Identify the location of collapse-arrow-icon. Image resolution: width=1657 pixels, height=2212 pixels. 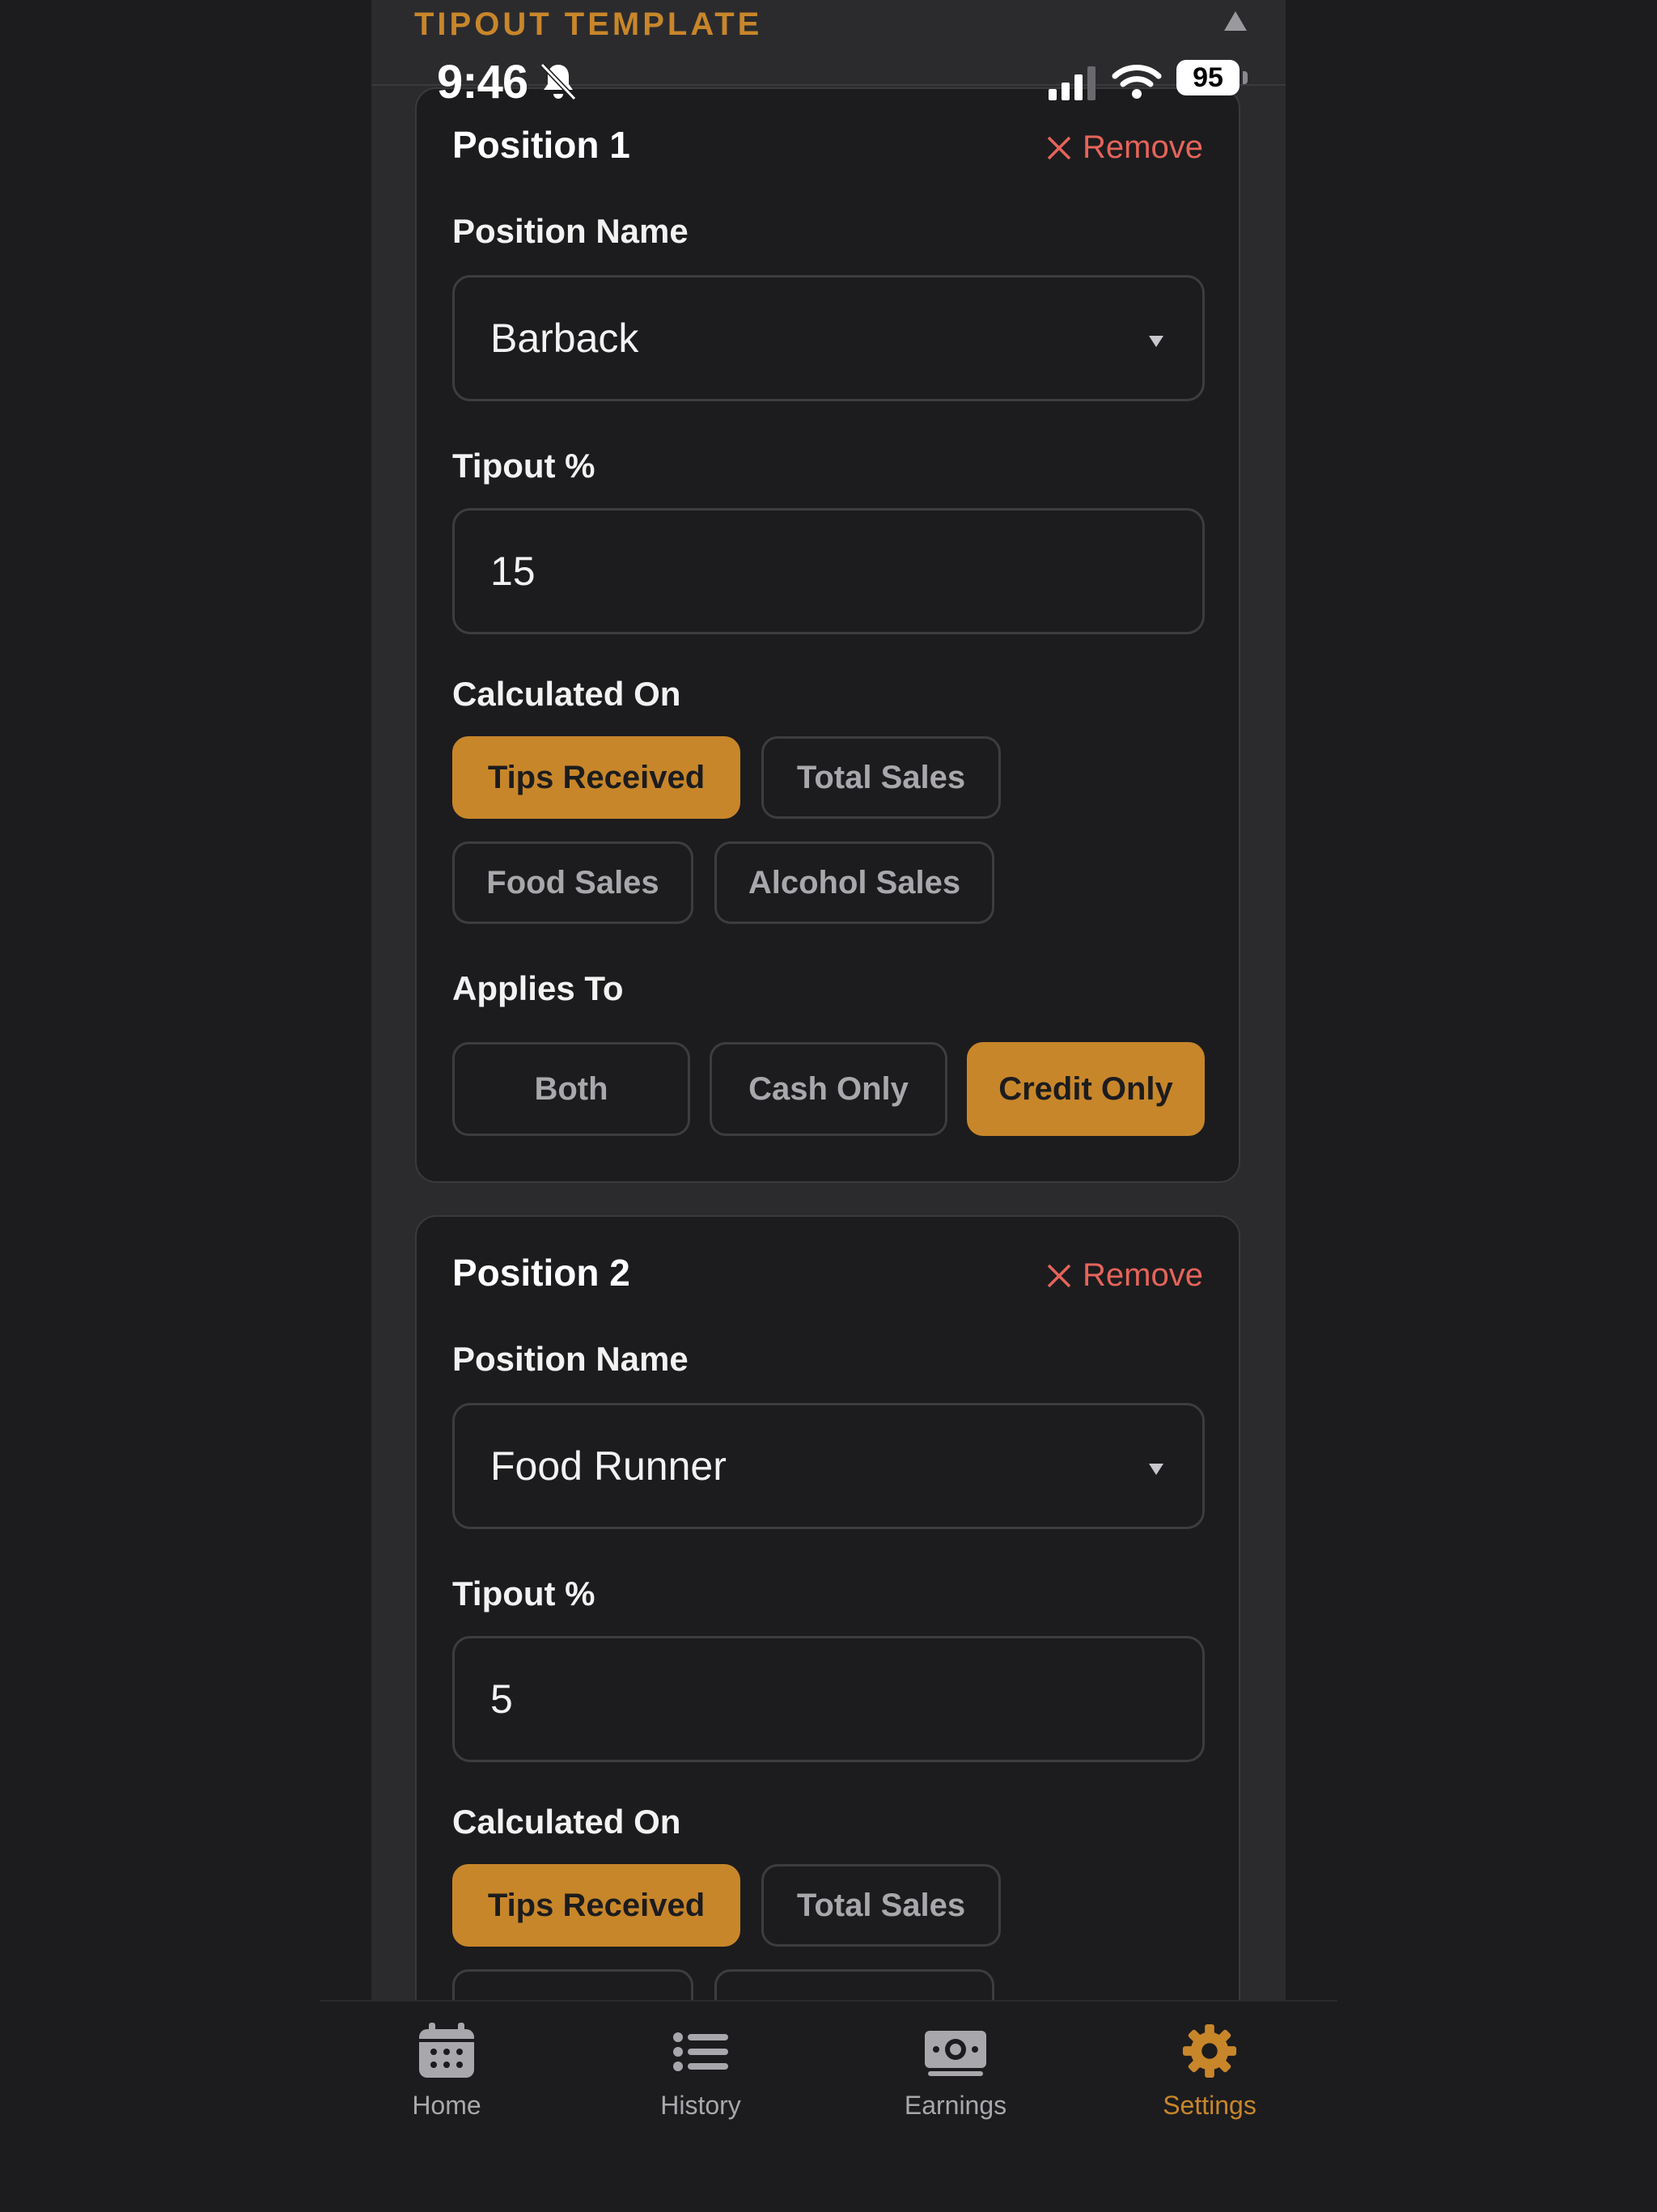
(1235, 21).